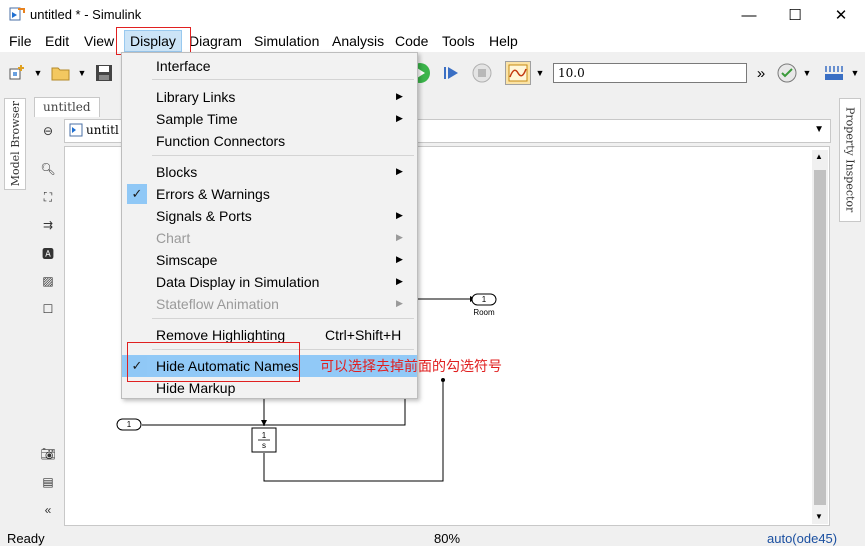 This screenshot has height=546, width=865. I want to click on menu-item-function-connectors: Function Connectors, so click(269, 141).